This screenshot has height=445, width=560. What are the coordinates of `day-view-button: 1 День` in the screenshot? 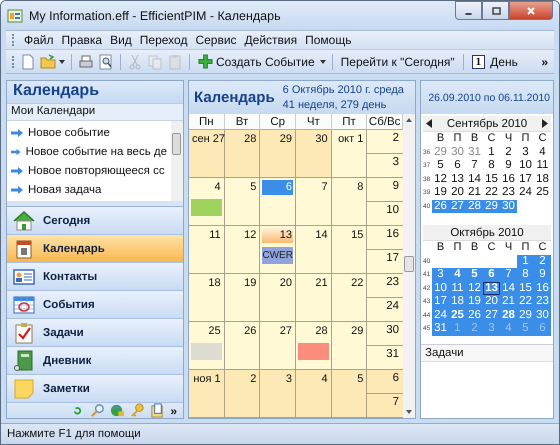 It's located at (495, 61).